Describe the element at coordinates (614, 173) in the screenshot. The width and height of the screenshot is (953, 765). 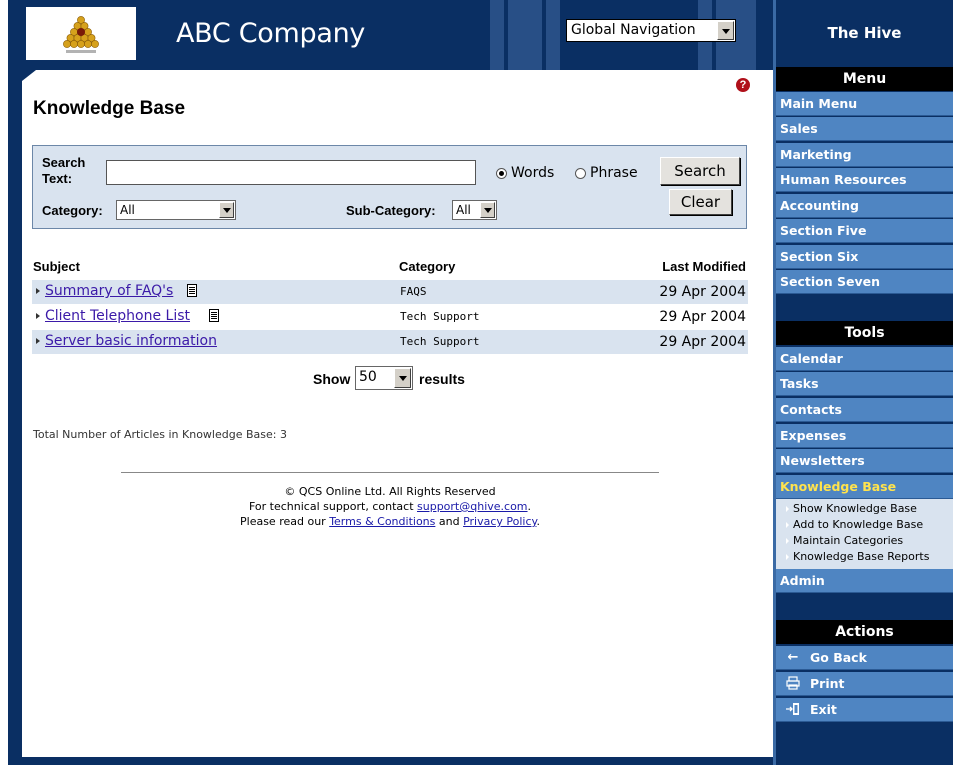
I see `phrase-label: Phrase` at that location.